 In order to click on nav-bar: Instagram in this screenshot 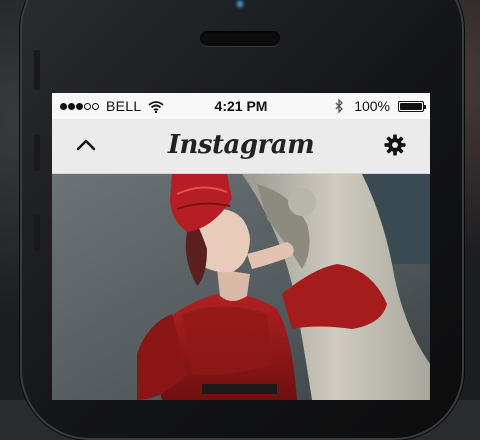, I will do `click(241, 146)`.